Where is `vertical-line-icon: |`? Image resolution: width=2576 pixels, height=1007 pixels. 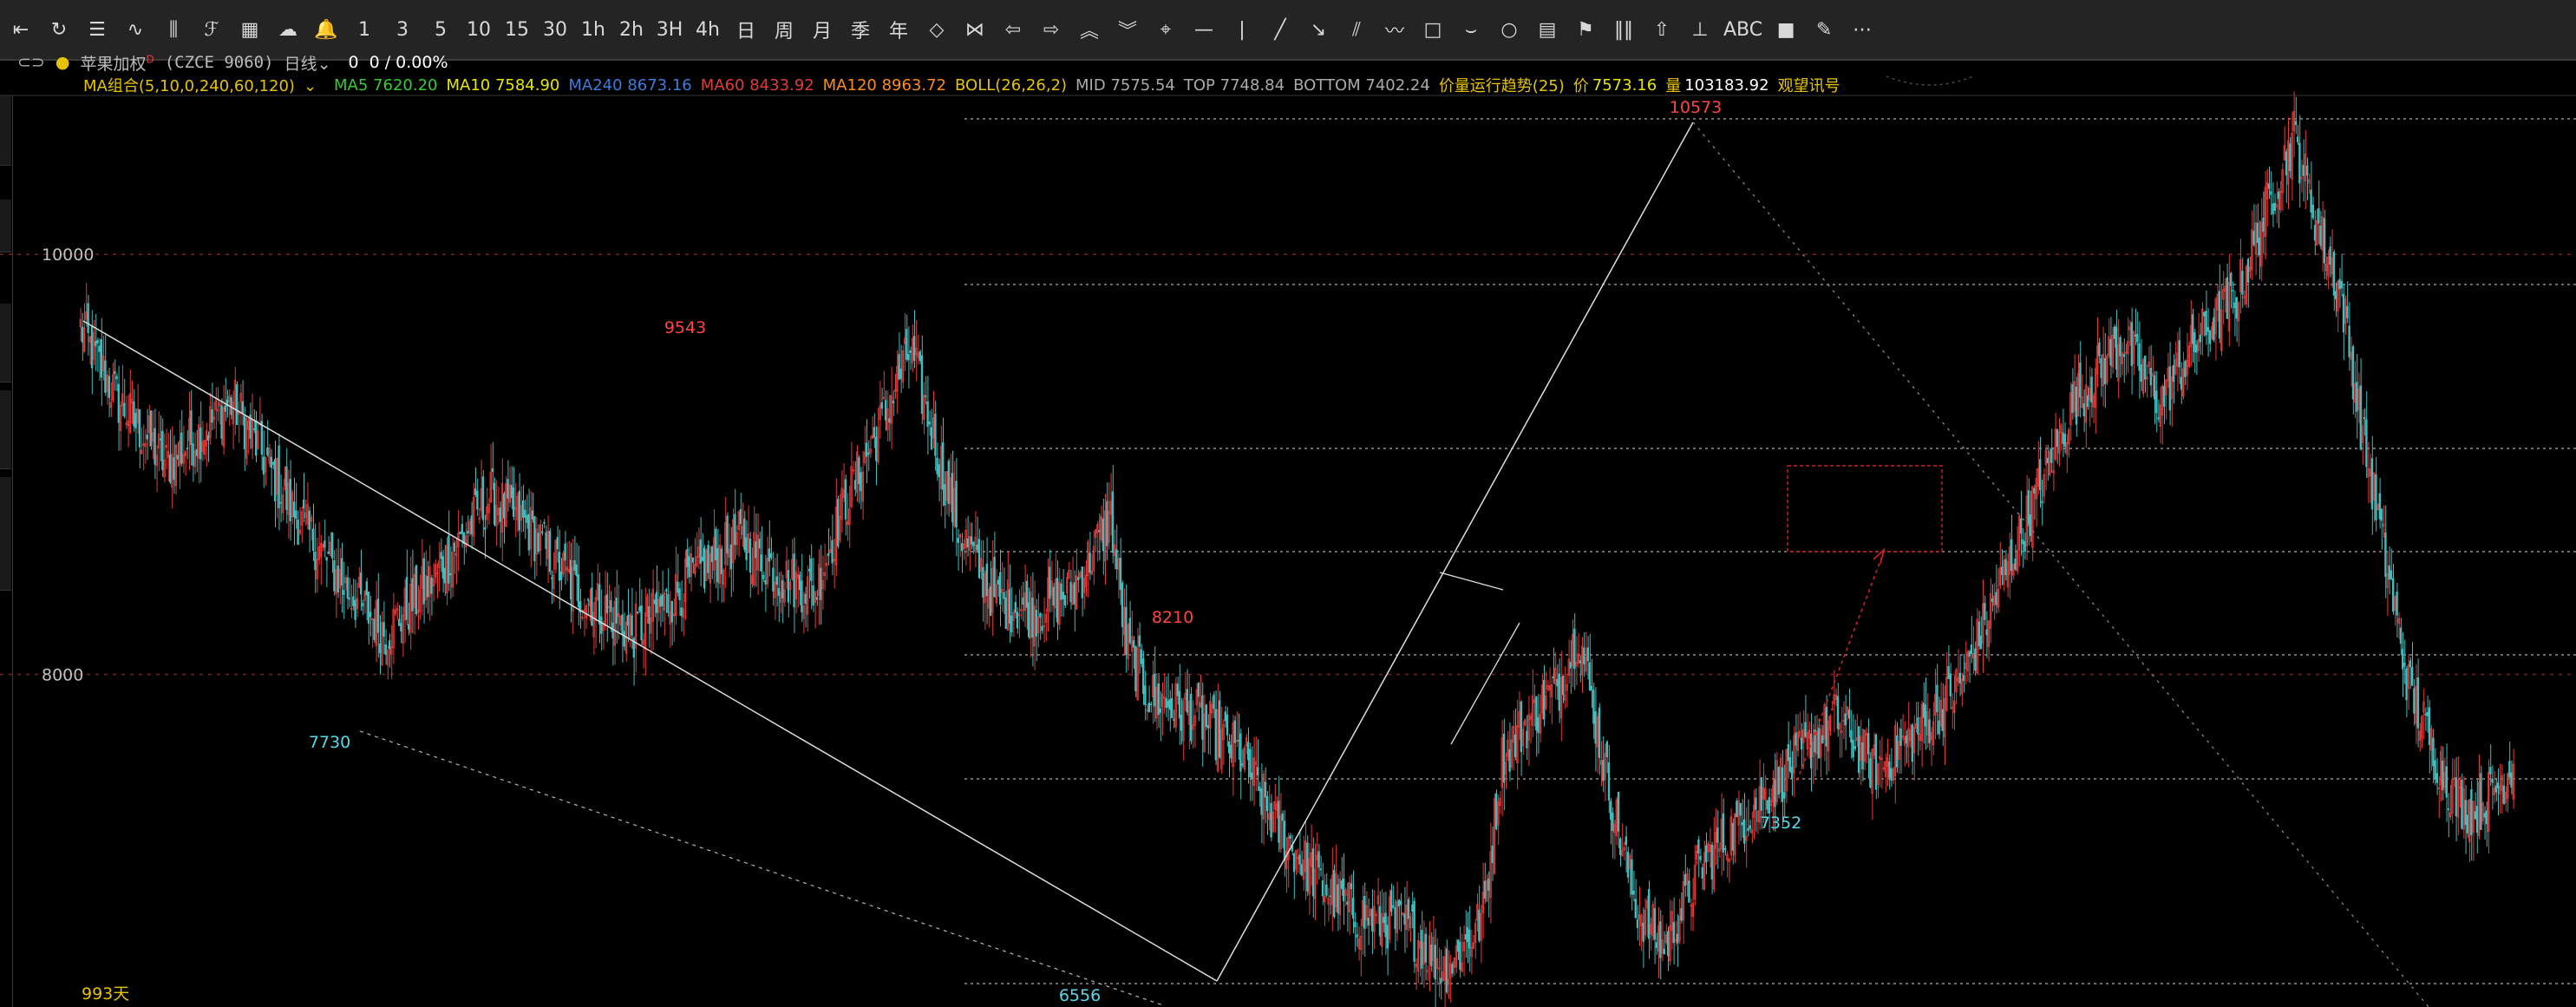
vertical-line-icon: | is located at coordinates (1242, 29).